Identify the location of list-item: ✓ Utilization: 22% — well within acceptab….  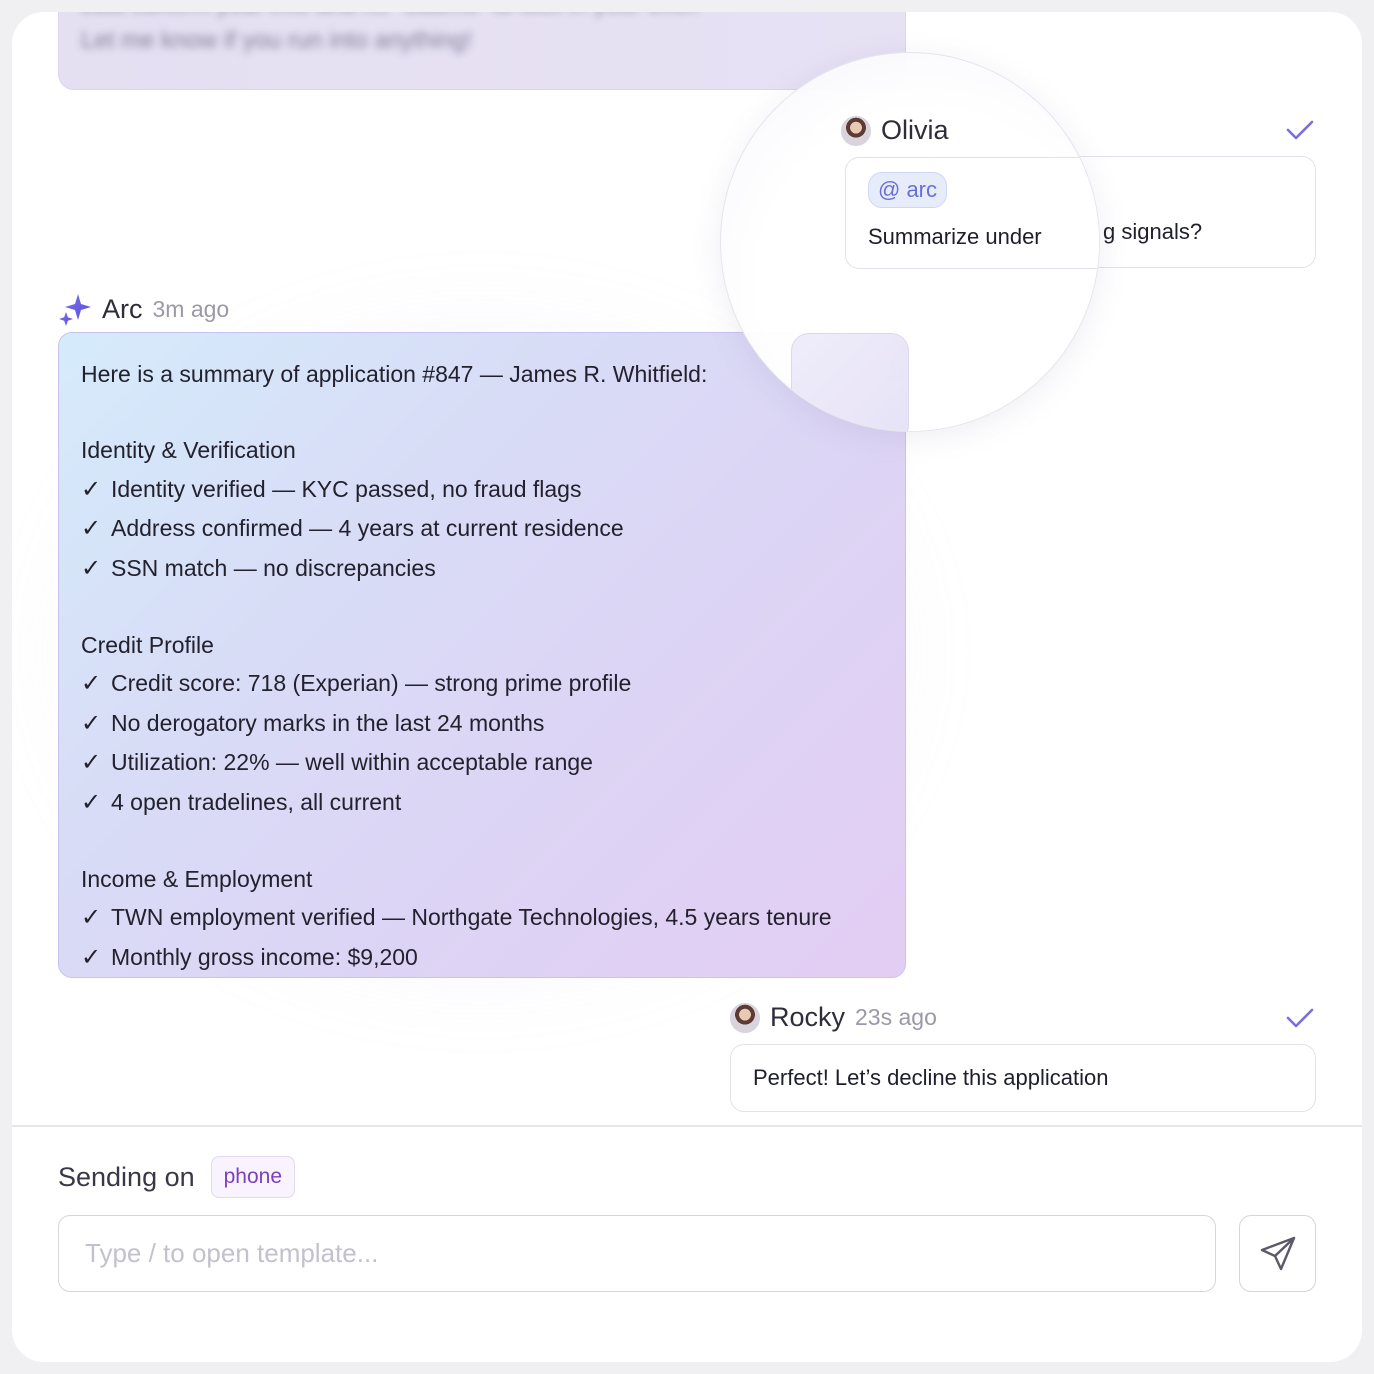
(482, 762).